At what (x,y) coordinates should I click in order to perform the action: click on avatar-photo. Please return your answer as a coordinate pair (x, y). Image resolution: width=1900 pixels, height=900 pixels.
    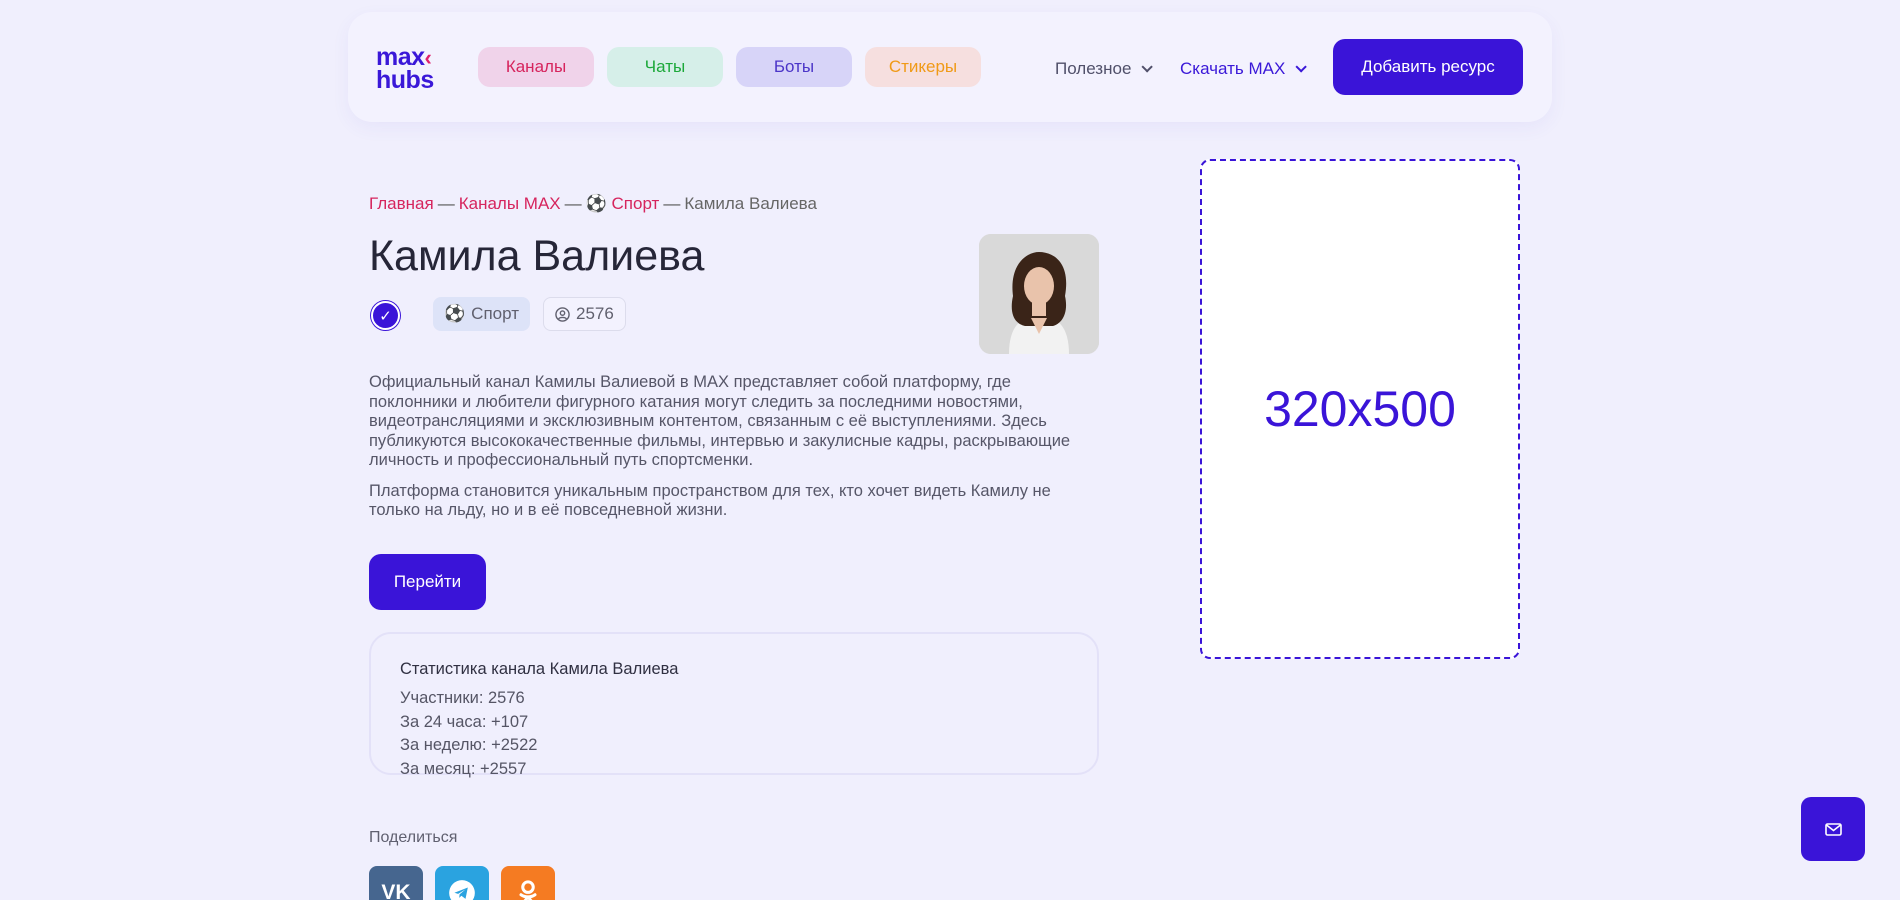
    Looking at the image, I should click on (1039, 294).